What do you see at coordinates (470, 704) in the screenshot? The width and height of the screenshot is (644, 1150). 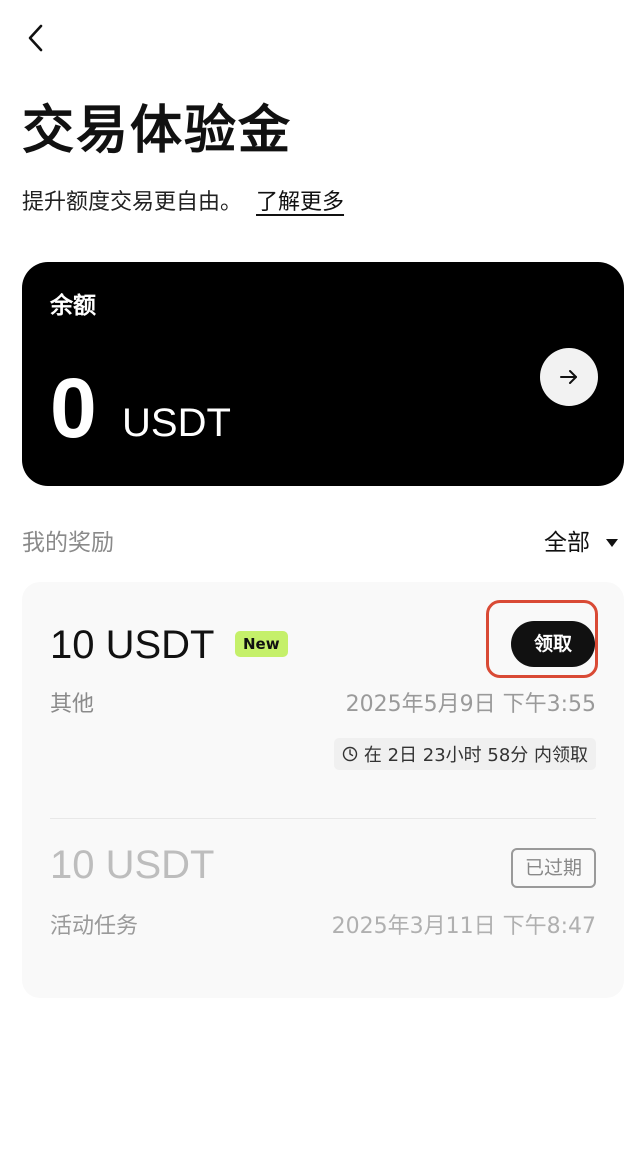 I see `reward-date: 2025年5月9日 下午3:55` at bounding box center [470, 704].